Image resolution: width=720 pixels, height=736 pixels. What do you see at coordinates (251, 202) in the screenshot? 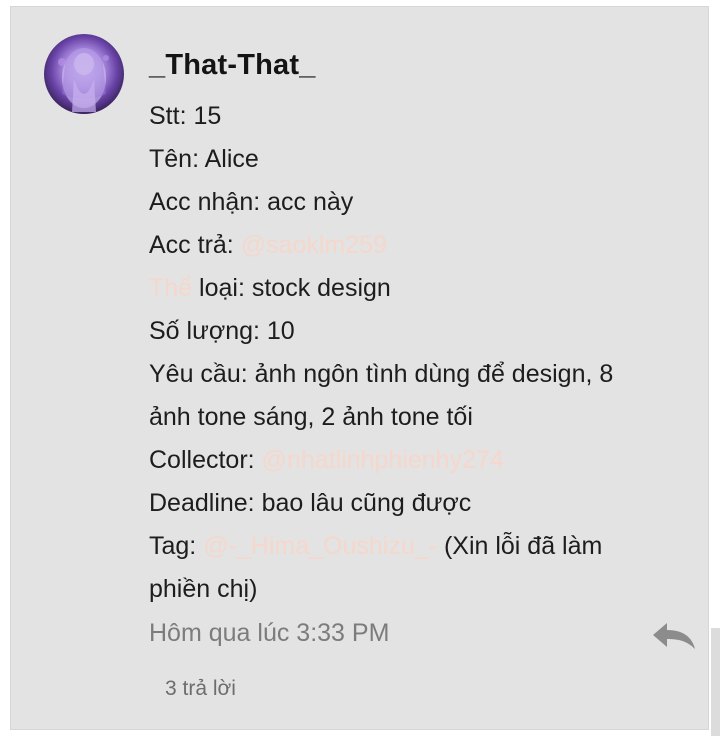
I see `line-acc-nhan: Acc nhận: acc này` at bounding box center [251, 202].